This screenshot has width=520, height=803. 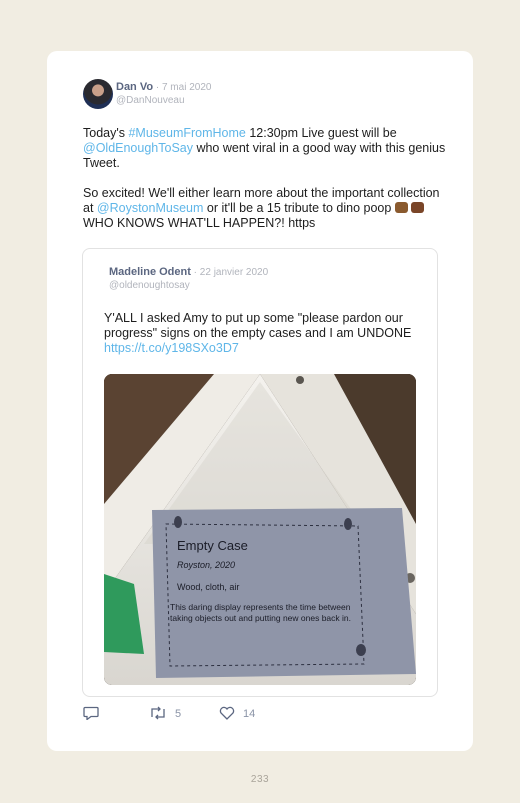 I want to click on retweet-icon, so click(x=158, y=714).